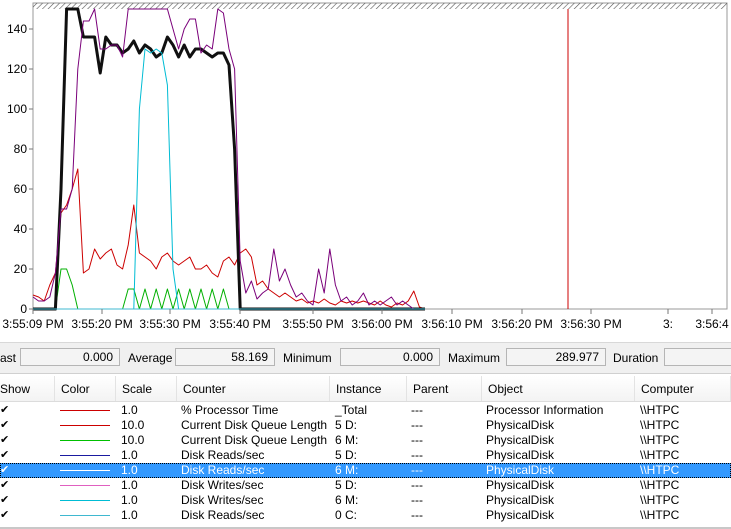 This screenshot has width=731, height=529. What do you see at coordinates (17, 29) in the screenshot?
I see `y-tick-label: 140` at bounding box center [17, 29].